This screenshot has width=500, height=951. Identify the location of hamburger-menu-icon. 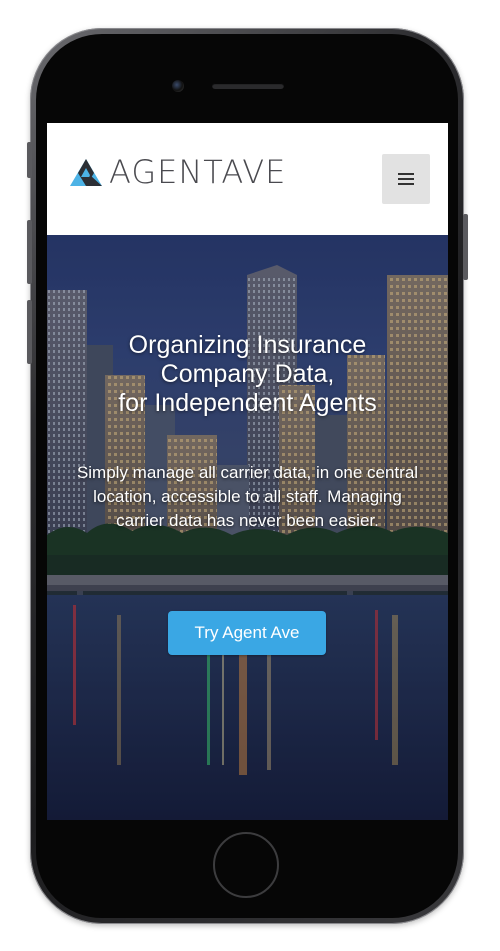
(406, 179).